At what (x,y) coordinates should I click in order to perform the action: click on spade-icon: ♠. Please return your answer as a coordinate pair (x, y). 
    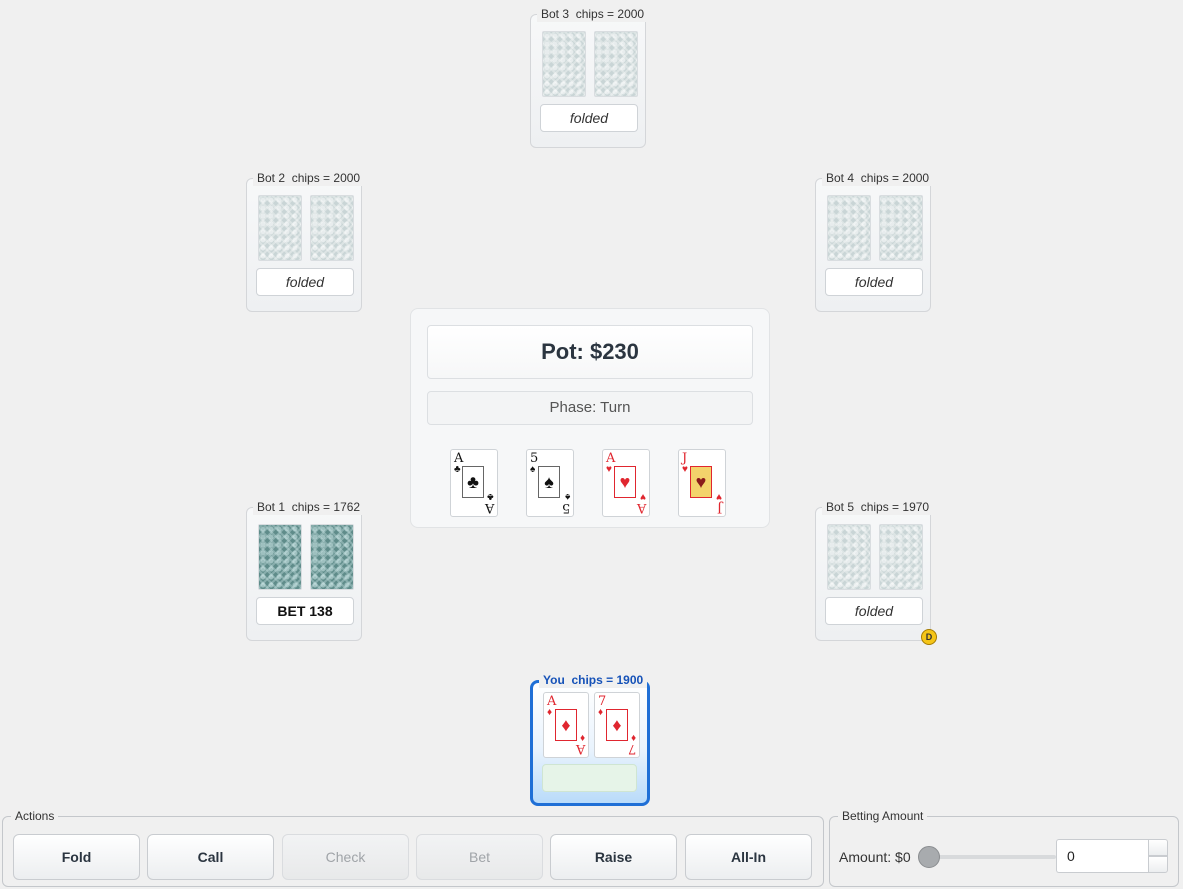
    Looking at the image, I should click on (549, 482).